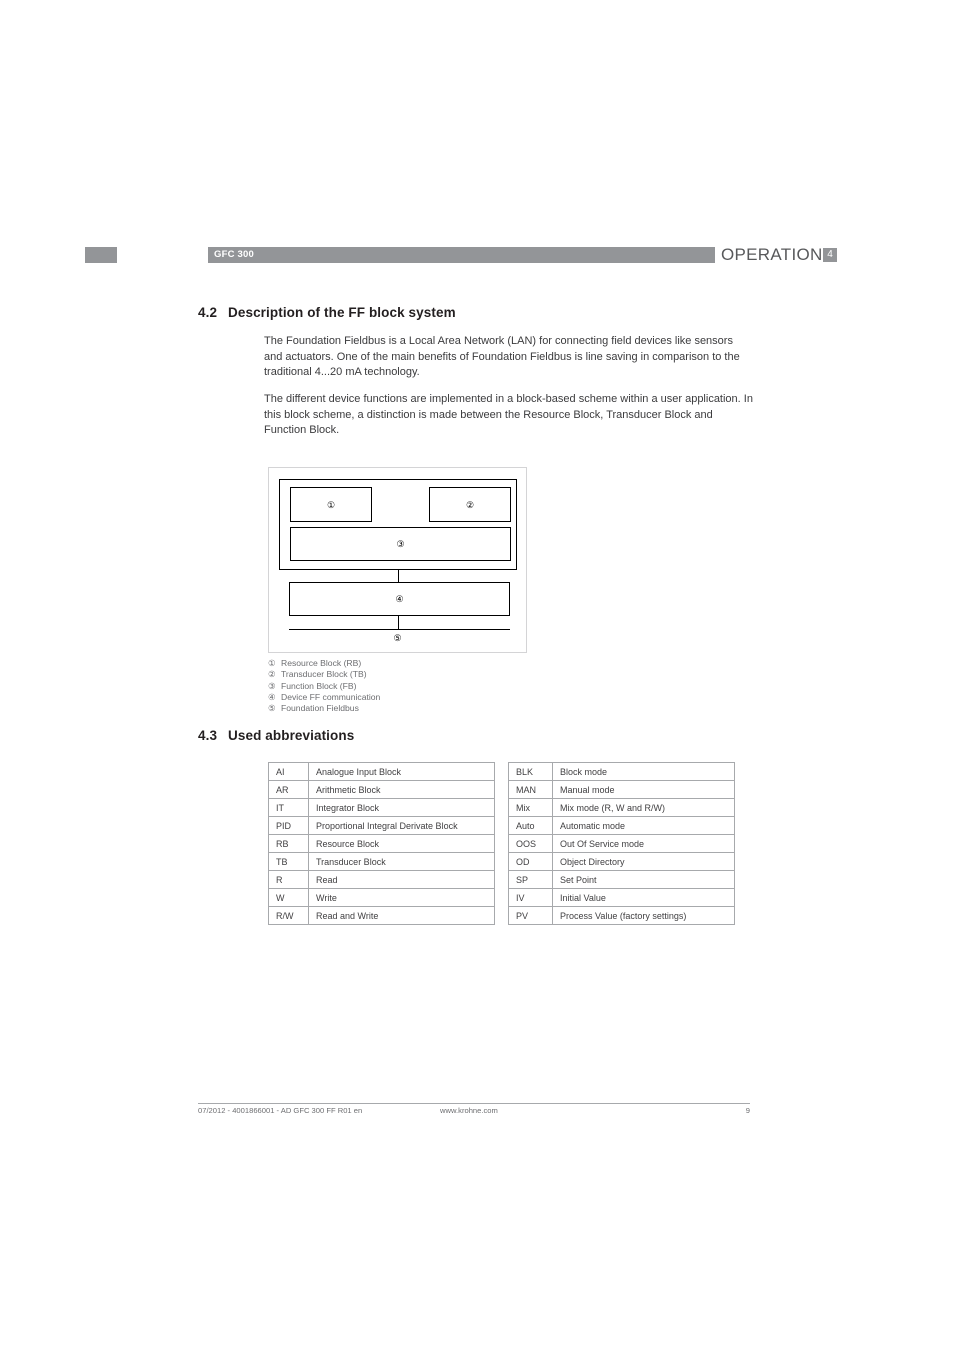 The height and width of the screenshot is (1350, 954). Describe the element at coordinates (401, 897) in the screenshot. I see `abbr-value: Write` at that location.